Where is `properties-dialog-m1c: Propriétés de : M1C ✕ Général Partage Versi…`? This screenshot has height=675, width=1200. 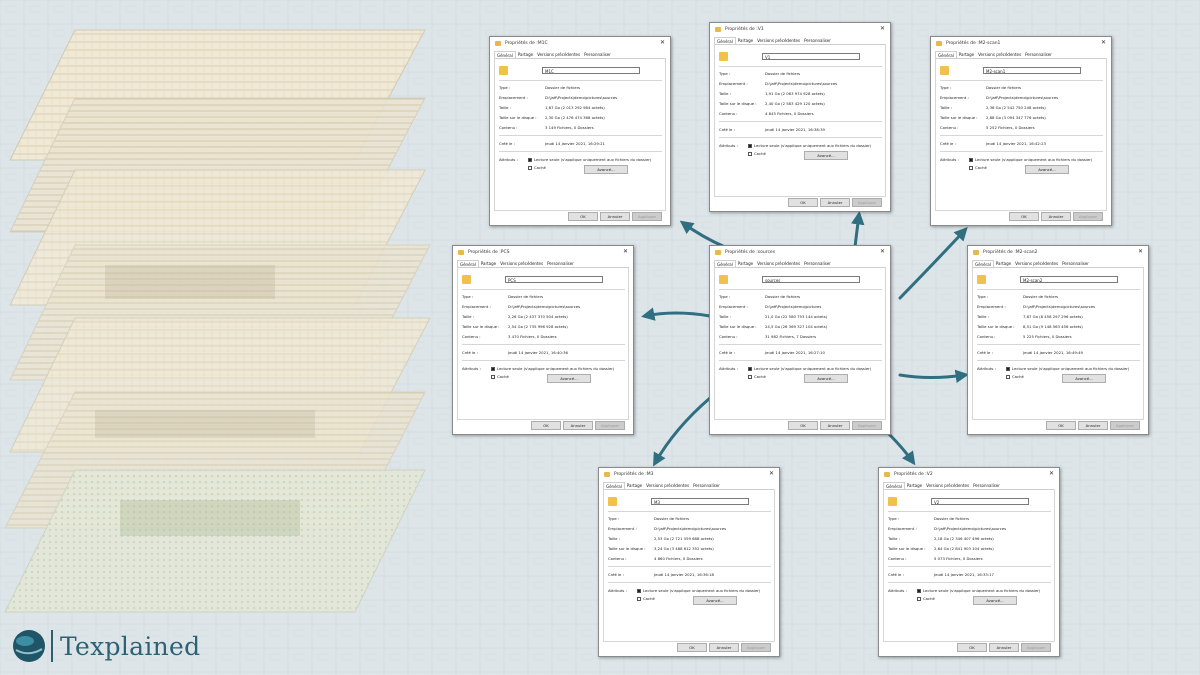
properties-dialog-m1c: Propriétés de : M1C ✕ Général Partage Versi… is located at coordinates (580, 131).